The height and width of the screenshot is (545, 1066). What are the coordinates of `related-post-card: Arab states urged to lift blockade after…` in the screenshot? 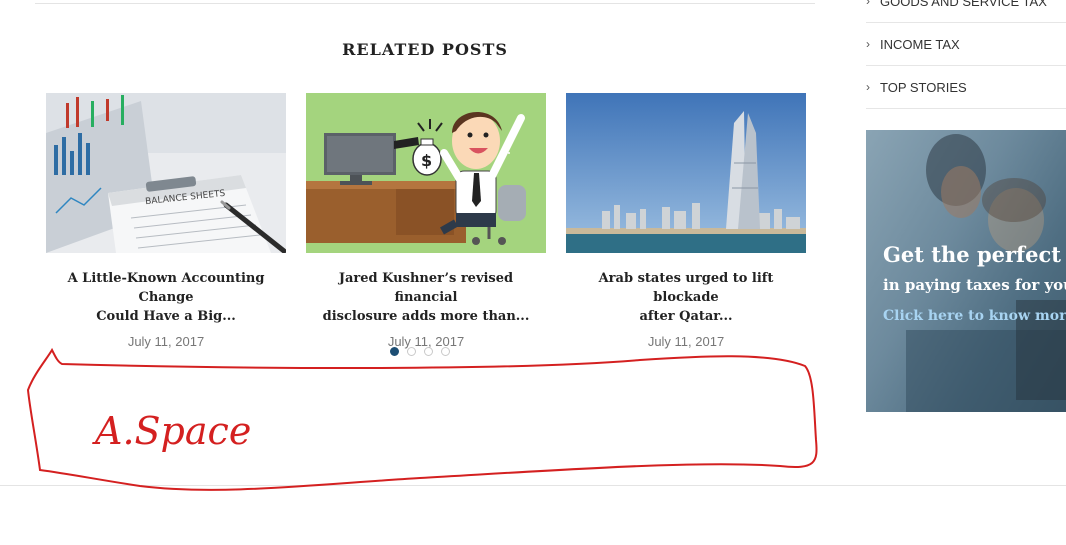 It's located at (686, 221).